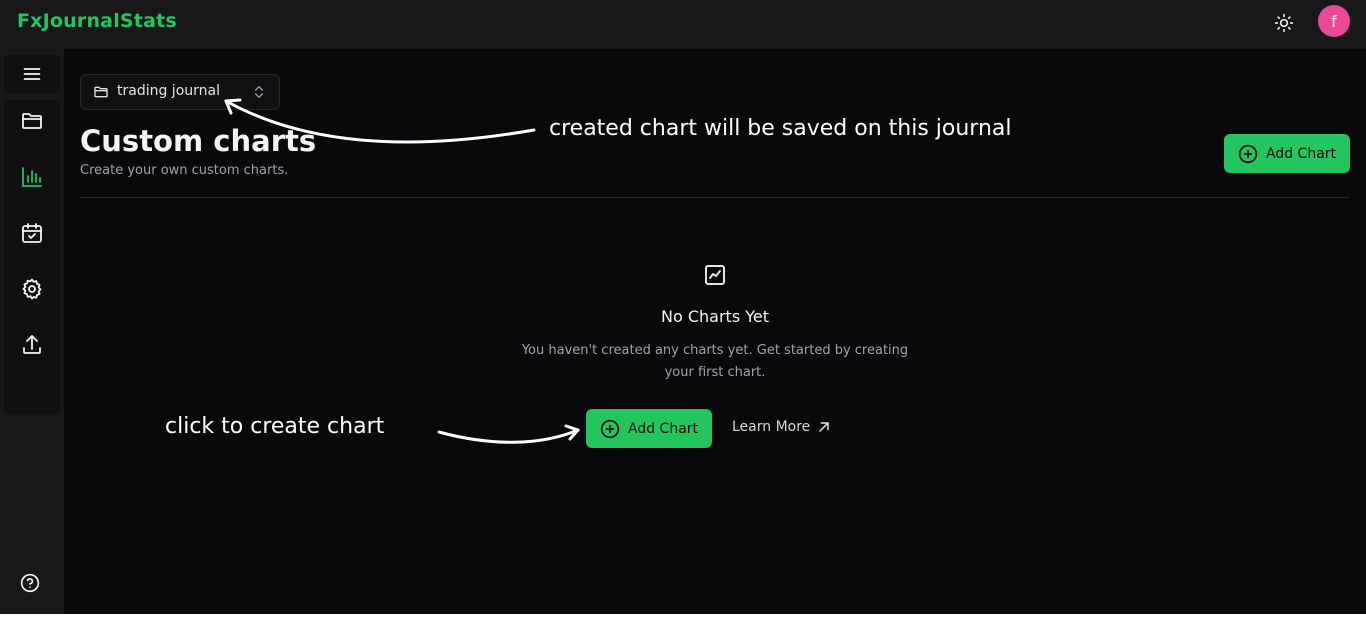 The image size is (1366, 622). I want to click on annotation-arrows, so click(402, 271).